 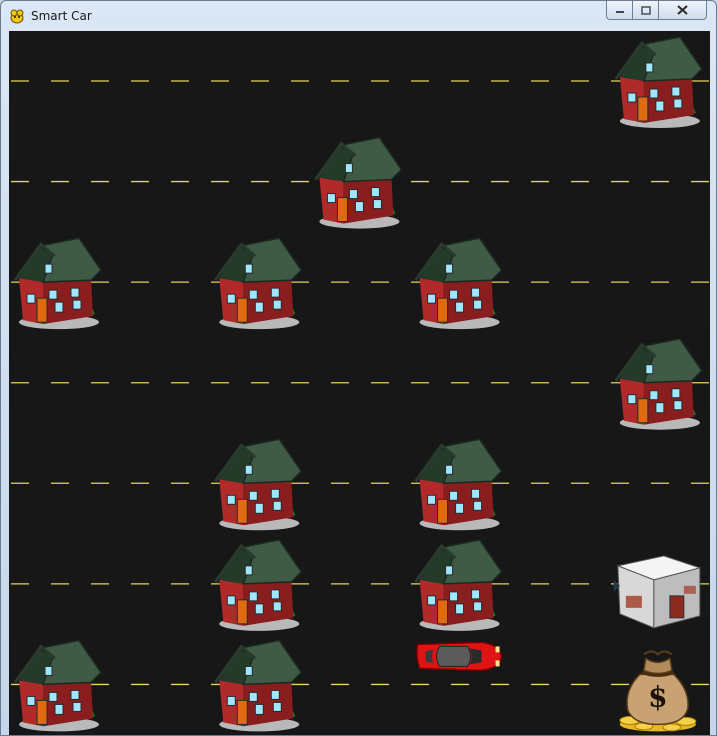 What do you see at coordinates (358, 16) in the screenshot?
I see `title-bar: Smart Car` at bounding box center [358, 16].